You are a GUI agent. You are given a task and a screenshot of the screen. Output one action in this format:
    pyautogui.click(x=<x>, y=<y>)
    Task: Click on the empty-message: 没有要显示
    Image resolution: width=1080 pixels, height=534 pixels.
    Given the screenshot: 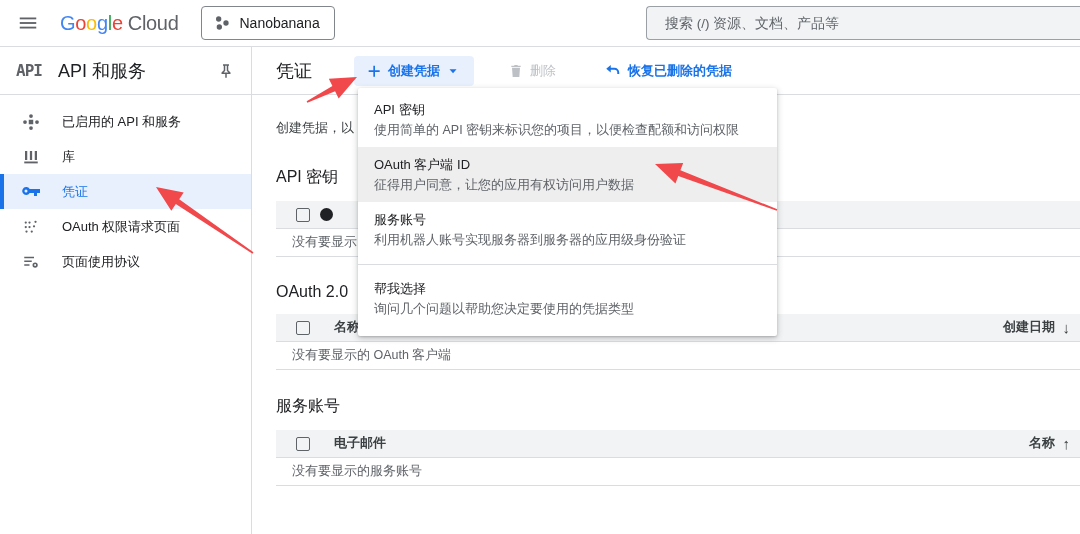 What is the action you would take?
    pyautogui.click(x=324, y=242)
    